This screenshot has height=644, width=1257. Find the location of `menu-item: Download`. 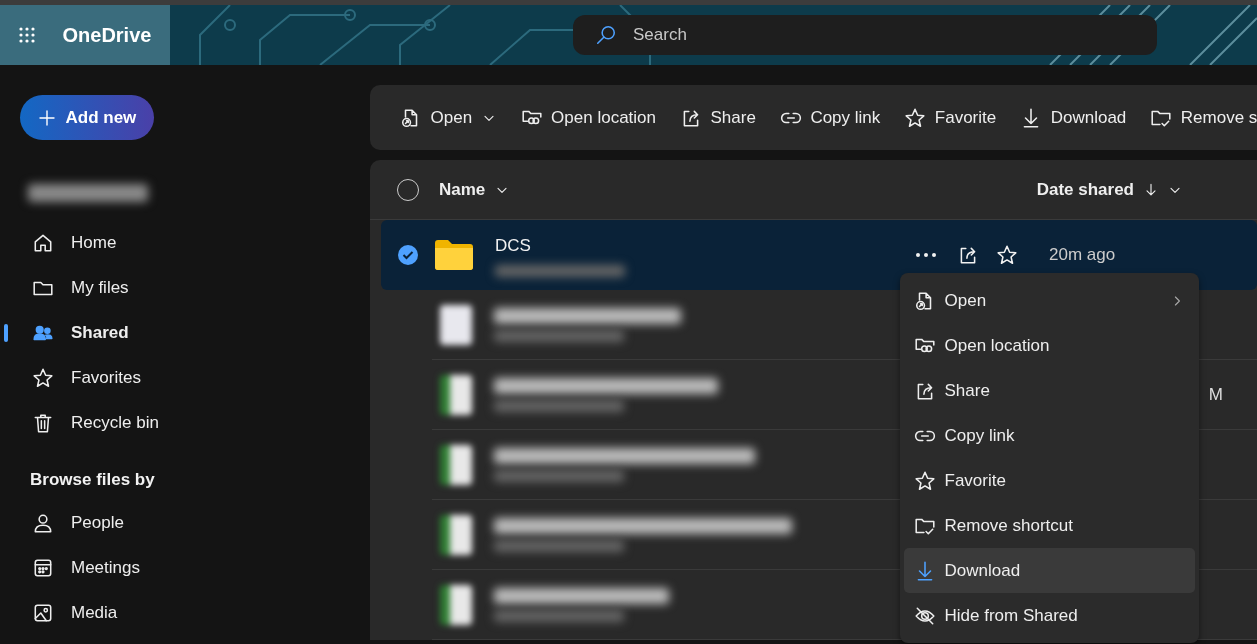

menu-item: Download is located at coordinates (1049, 570).